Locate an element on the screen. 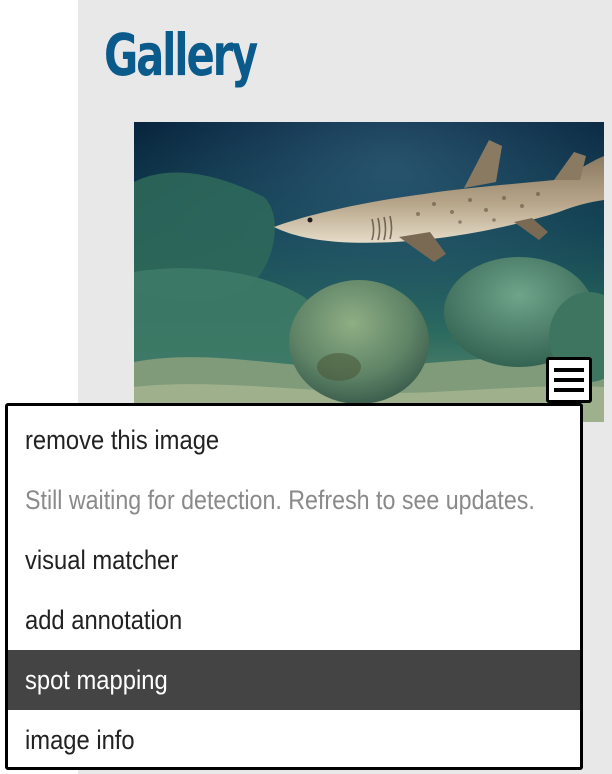 This screenshot has height=774, width=612. menu-item-visual-matcher: visual matcher is located at coordinates (294, 560).